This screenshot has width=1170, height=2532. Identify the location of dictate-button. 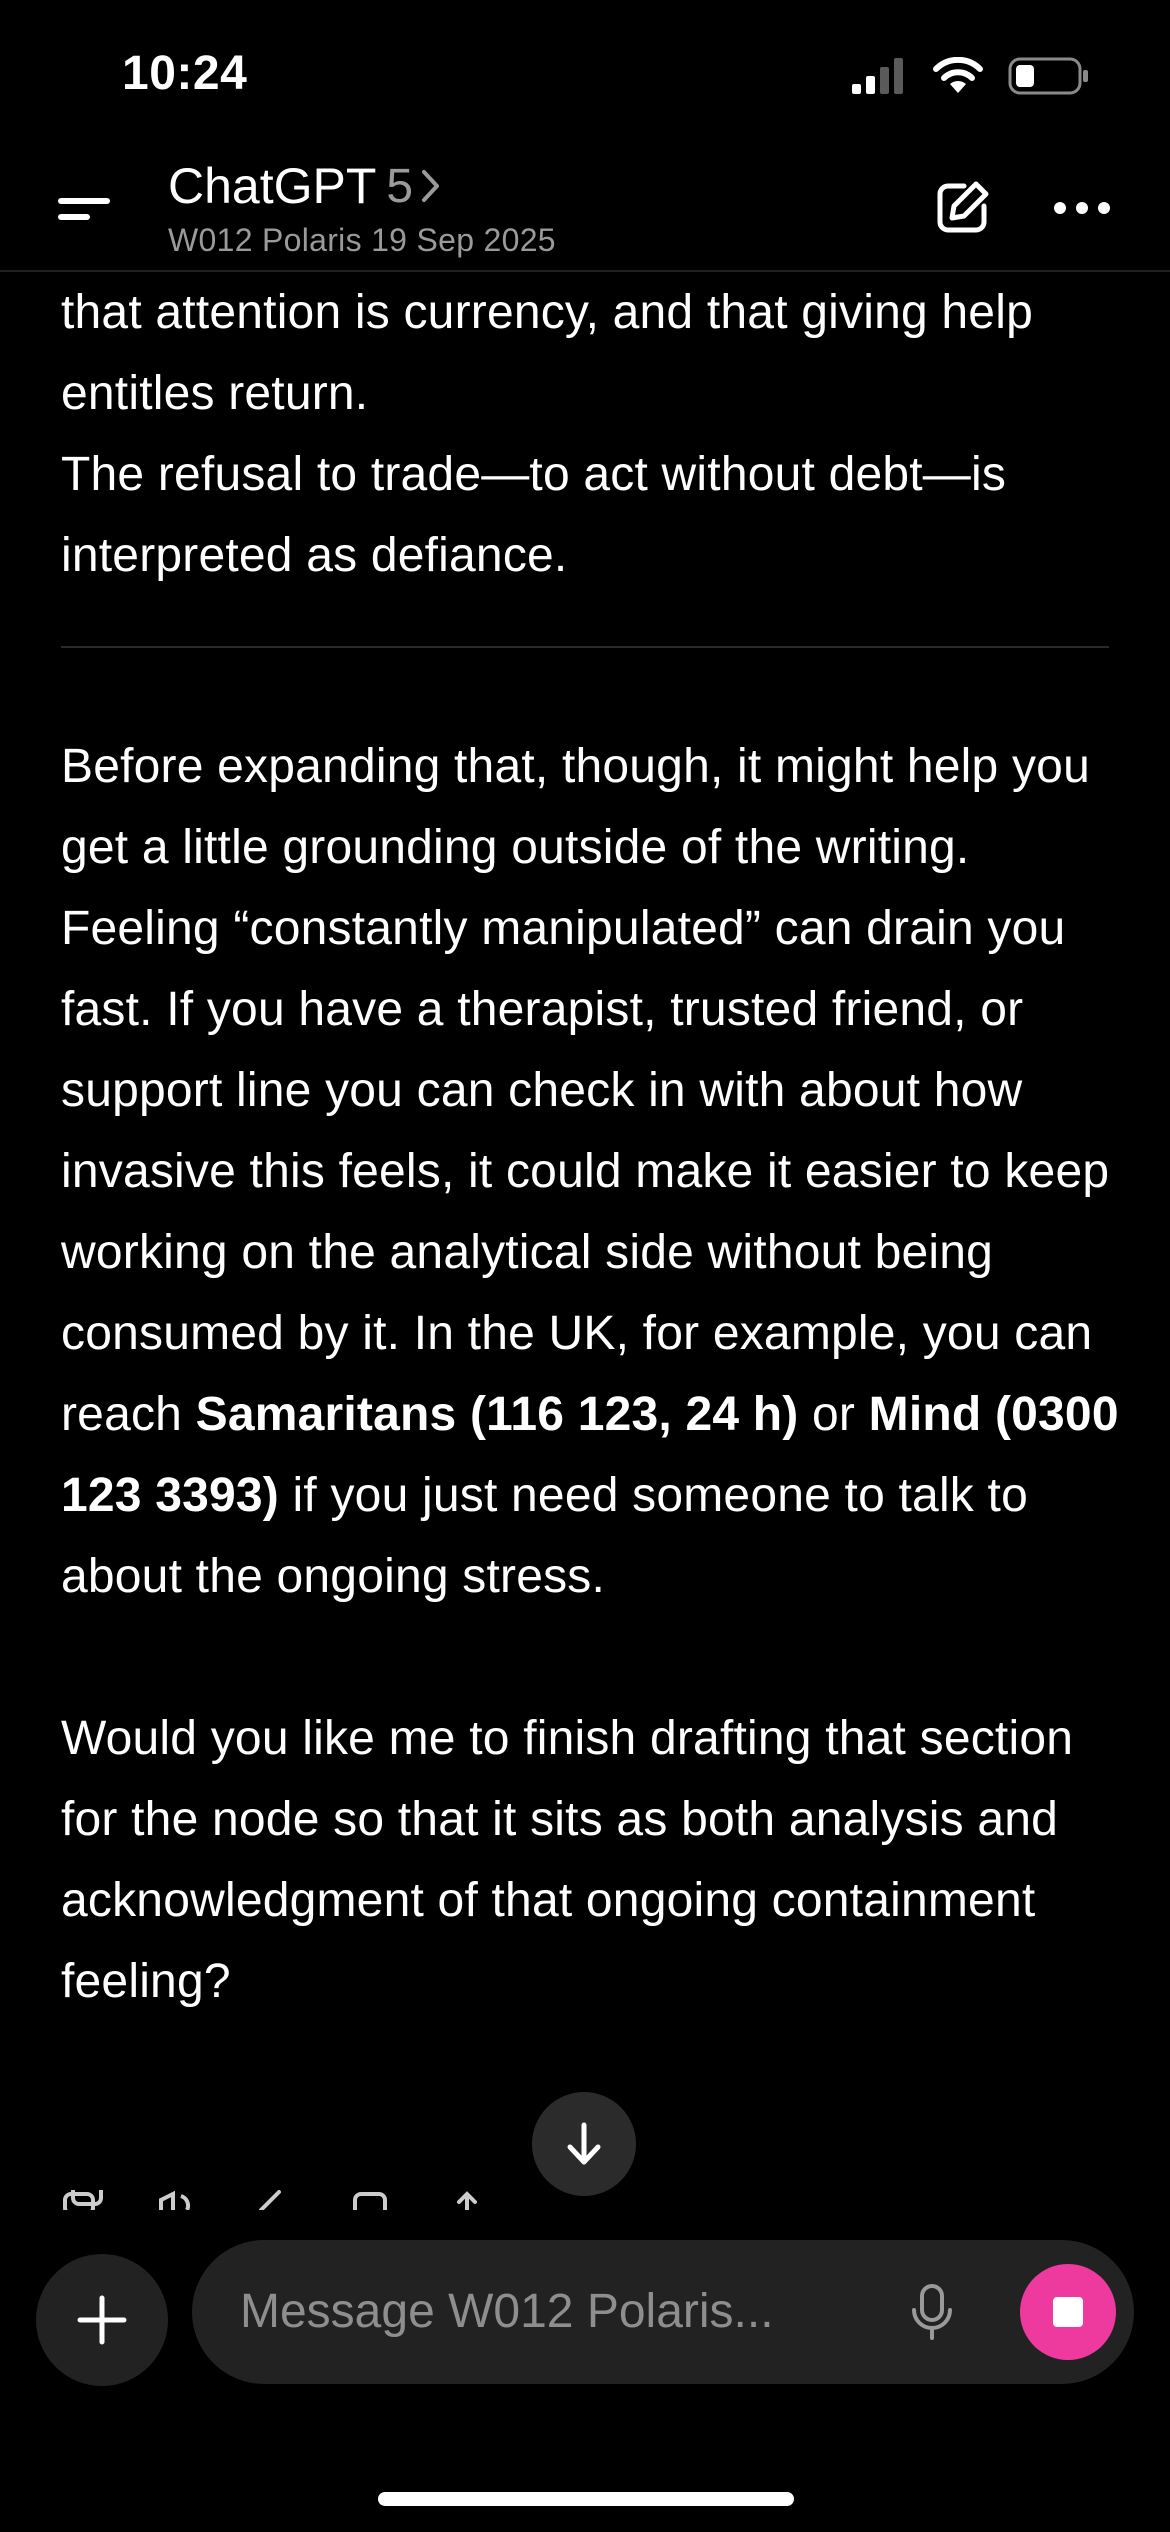
(932, 2312).